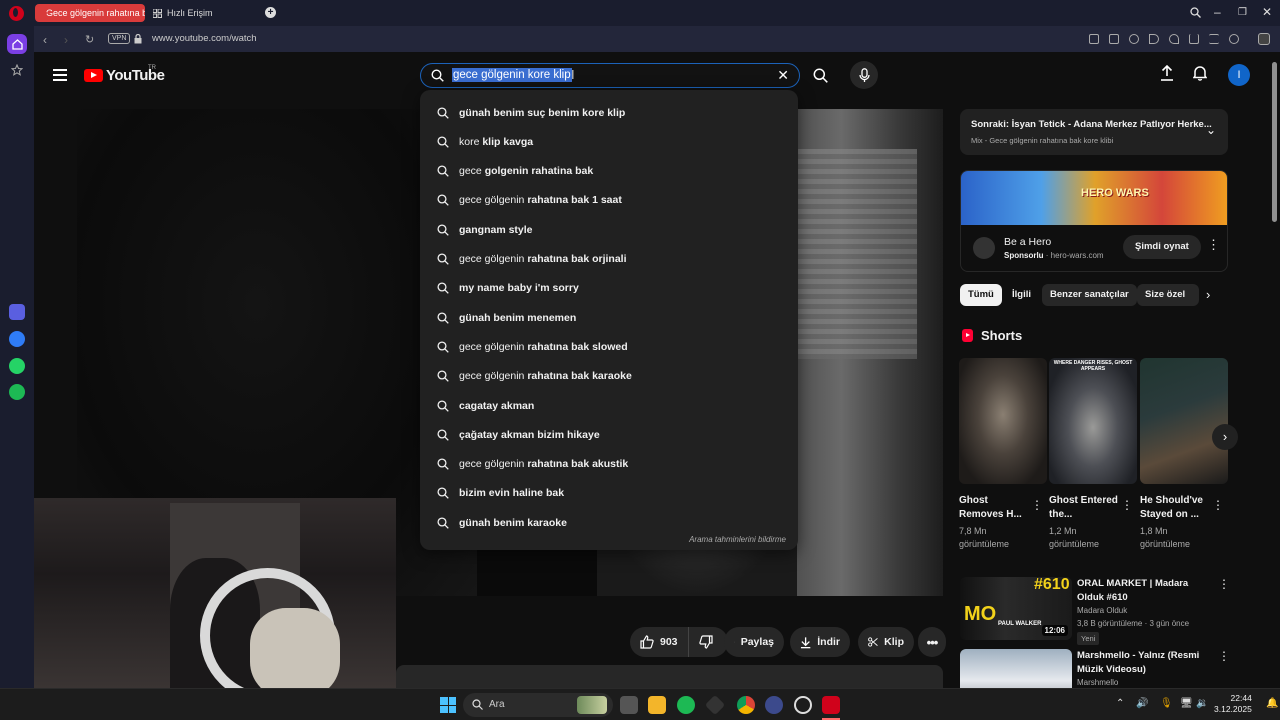  Describe the element at coordinates (1208, 294) in the screenshot. I see `chevron-right-icon: ›` at that location.